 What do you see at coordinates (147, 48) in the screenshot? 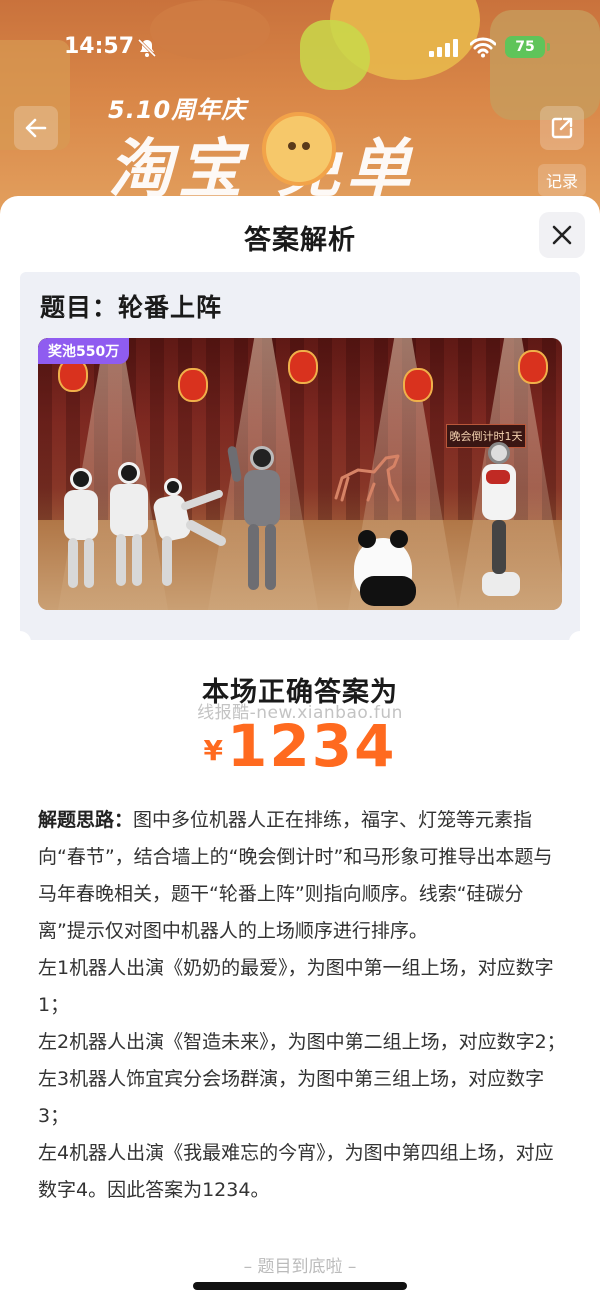
I see `bell-muted-icon` at bounding box center [147, 48].